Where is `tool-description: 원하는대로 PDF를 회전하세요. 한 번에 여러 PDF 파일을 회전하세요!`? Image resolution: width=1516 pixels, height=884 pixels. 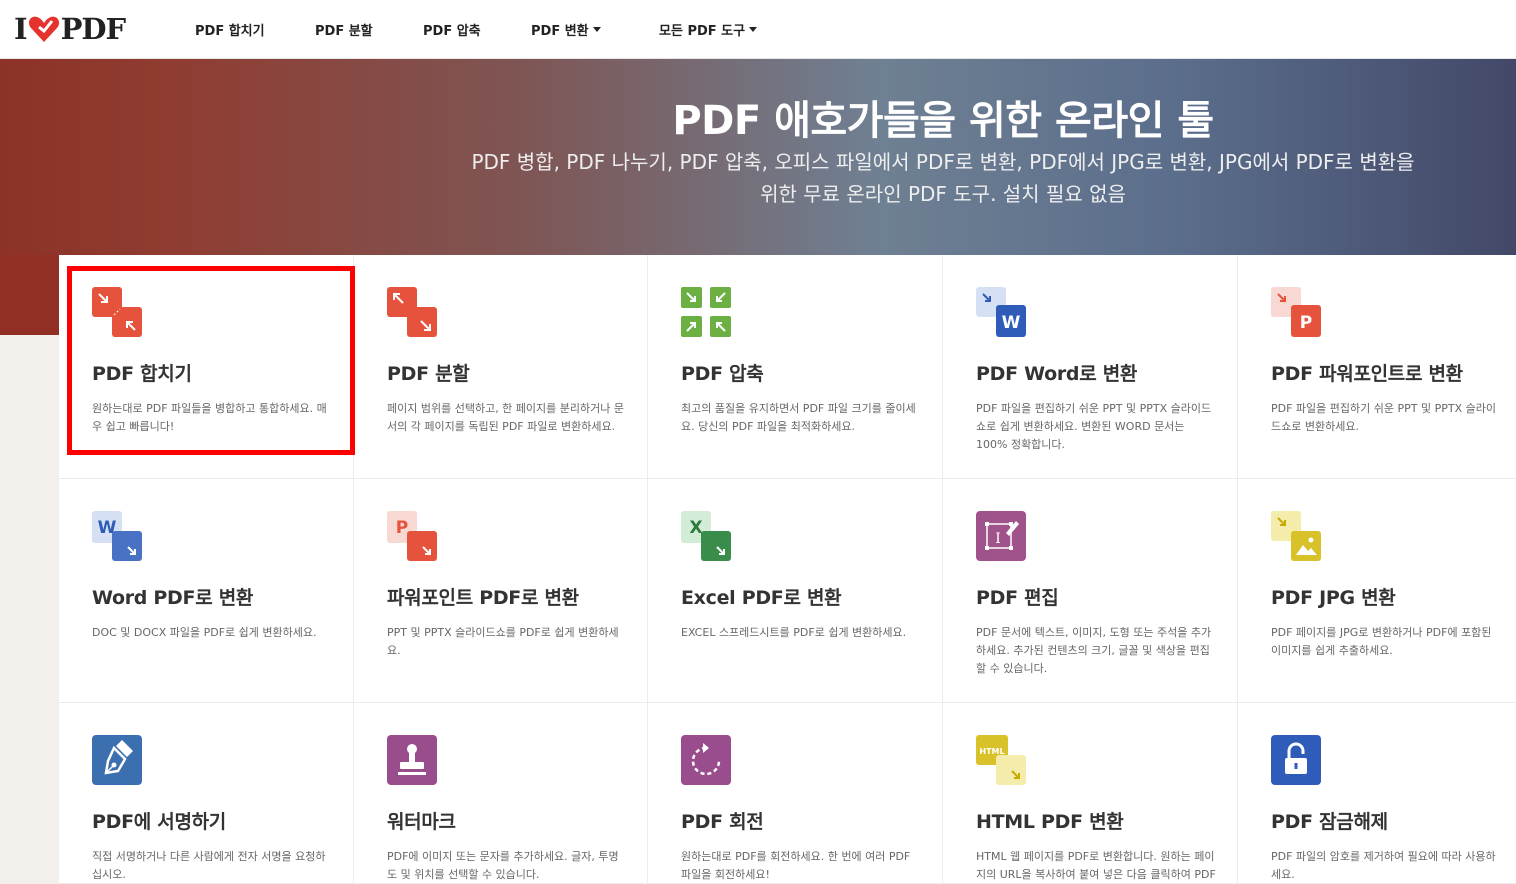
tool-description: 원하는대로 PDF를 회전하세요. 한 번에 여러 PDF 파일을 회전하세요! is located at coordinates (796, 865).